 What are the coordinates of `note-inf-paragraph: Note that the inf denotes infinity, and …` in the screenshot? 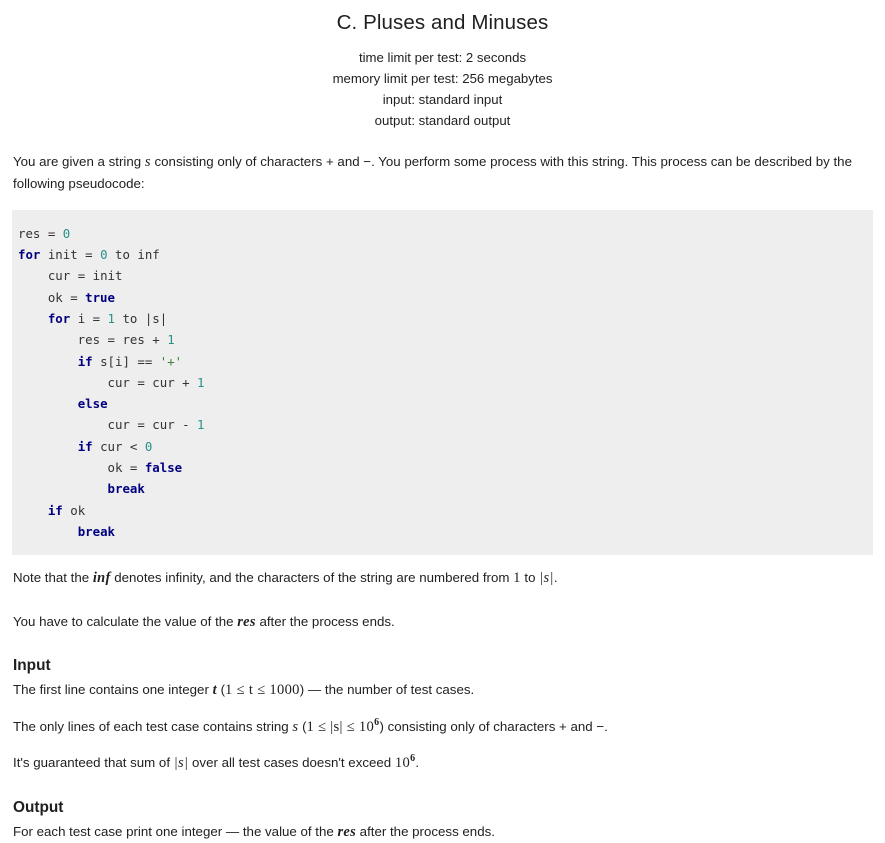 It's located at (442, 578).